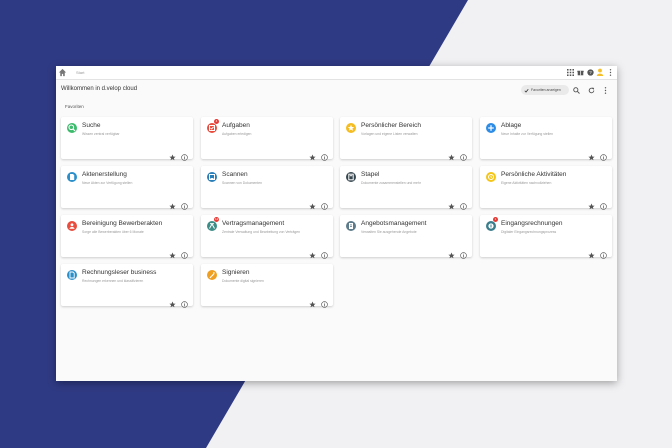  I want to click on notification-badge: 12, so click(217, 219).